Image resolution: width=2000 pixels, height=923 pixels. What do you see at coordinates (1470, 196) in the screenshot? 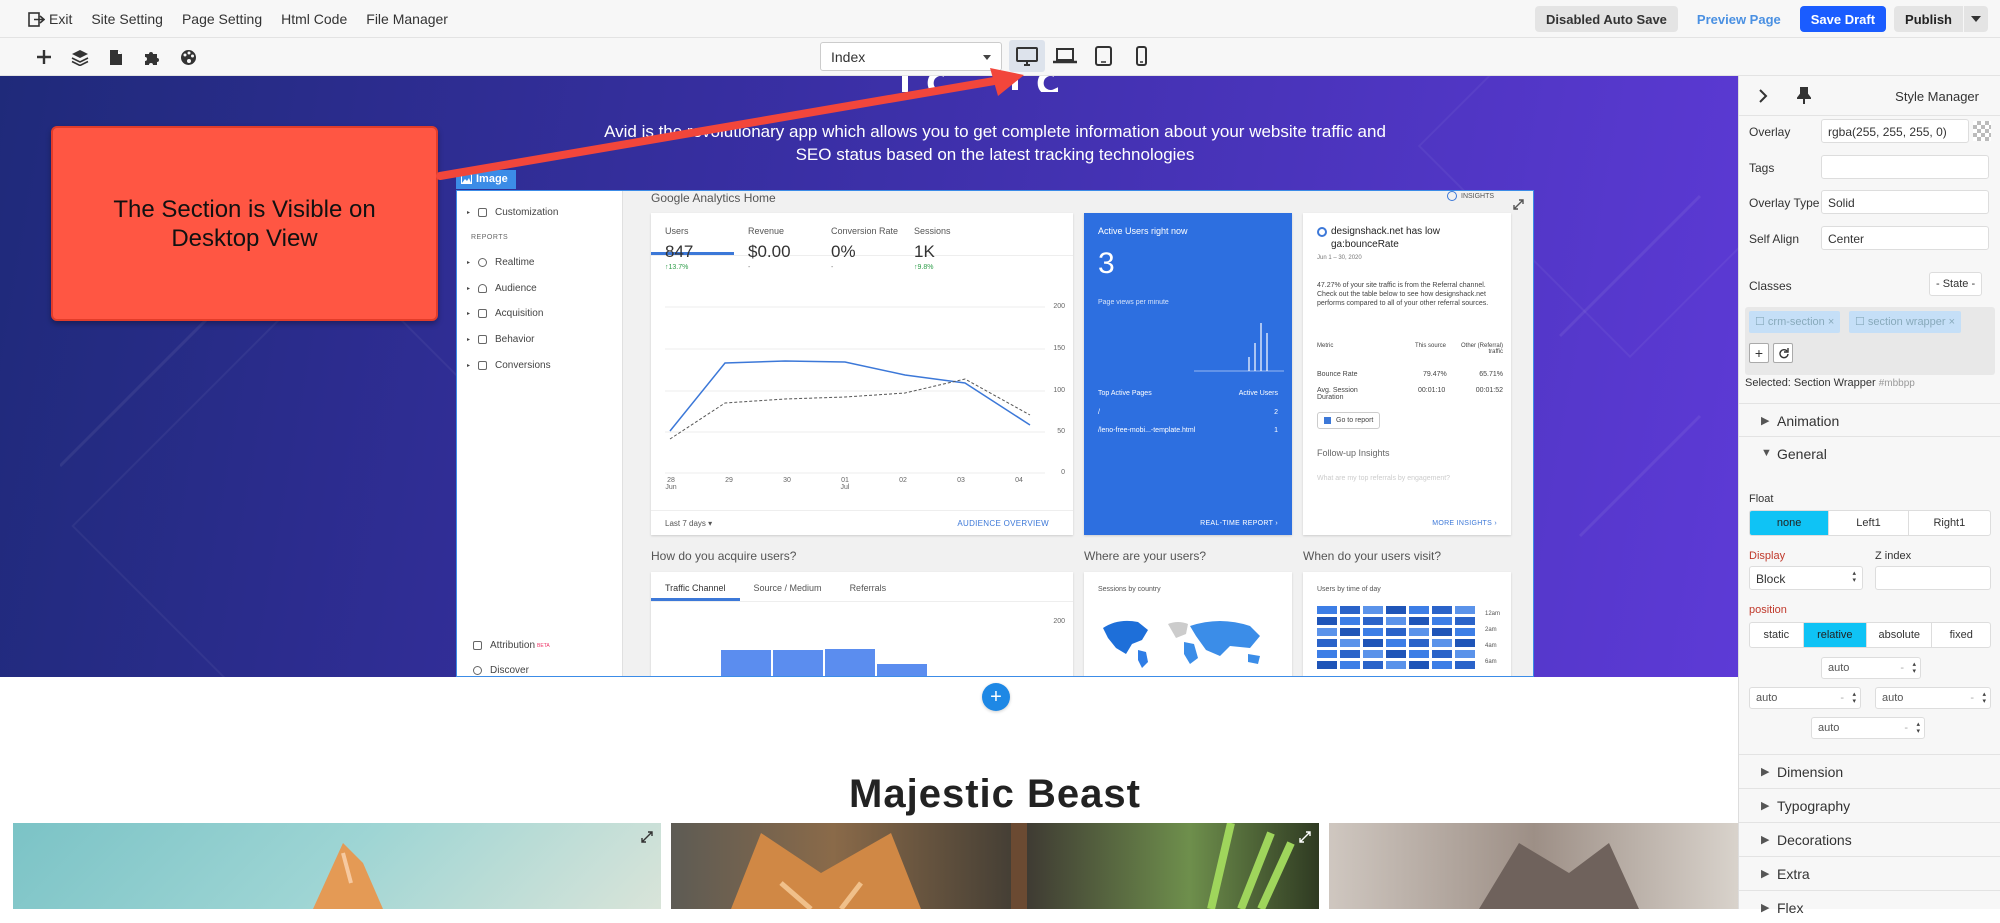
I see `ga-insights-button: INSIGHTS` at bounding box center [1470, 196].